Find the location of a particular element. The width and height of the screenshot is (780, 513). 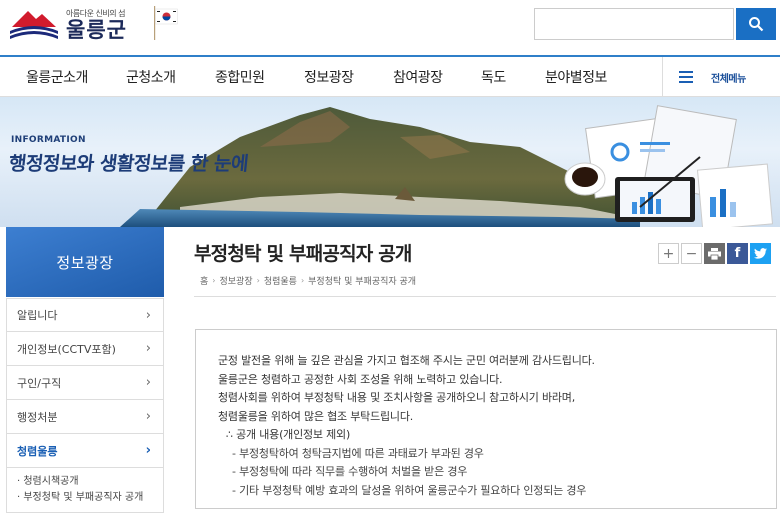

sidebar-item-integrity: 청렴울릉 › is located at coordinates (85, 451).